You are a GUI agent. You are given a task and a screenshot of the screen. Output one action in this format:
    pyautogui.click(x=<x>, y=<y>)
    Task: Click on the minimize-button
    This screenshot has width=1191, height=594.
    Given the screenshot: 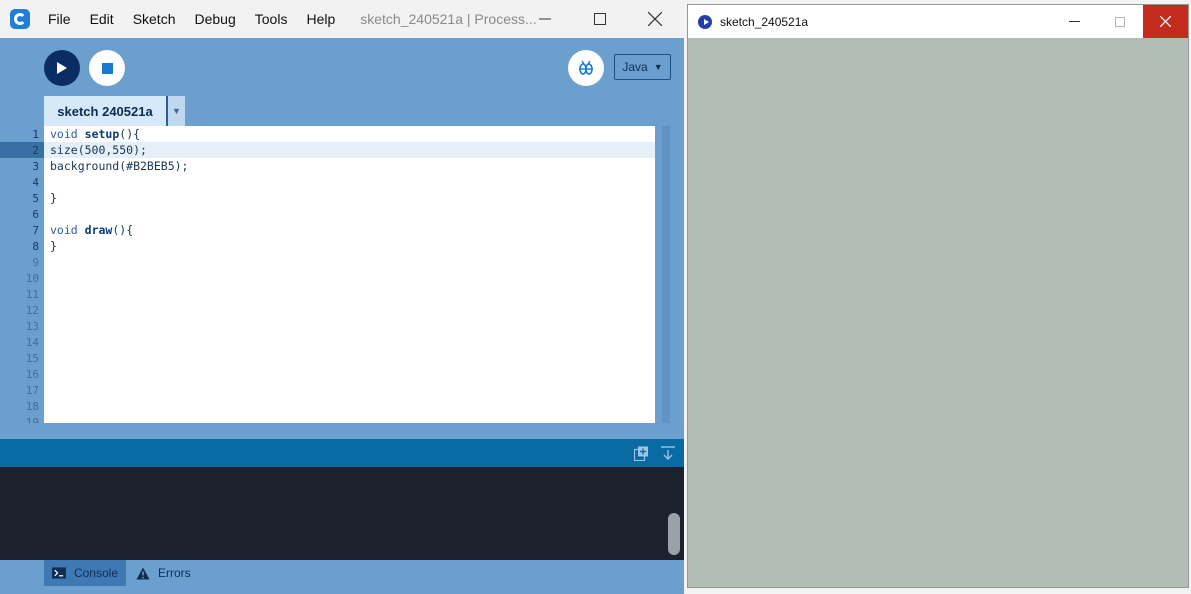 What is the action you would take?
    pyautogui.click(x=545, y=19)
    